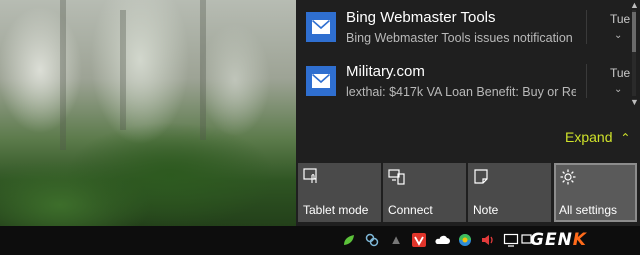 The height and width of the screenshot is (255, 640). What do you see at coordinates (349, 240) in the screenshot?
I see `green-app-icon` at bounding box center [349, 240].